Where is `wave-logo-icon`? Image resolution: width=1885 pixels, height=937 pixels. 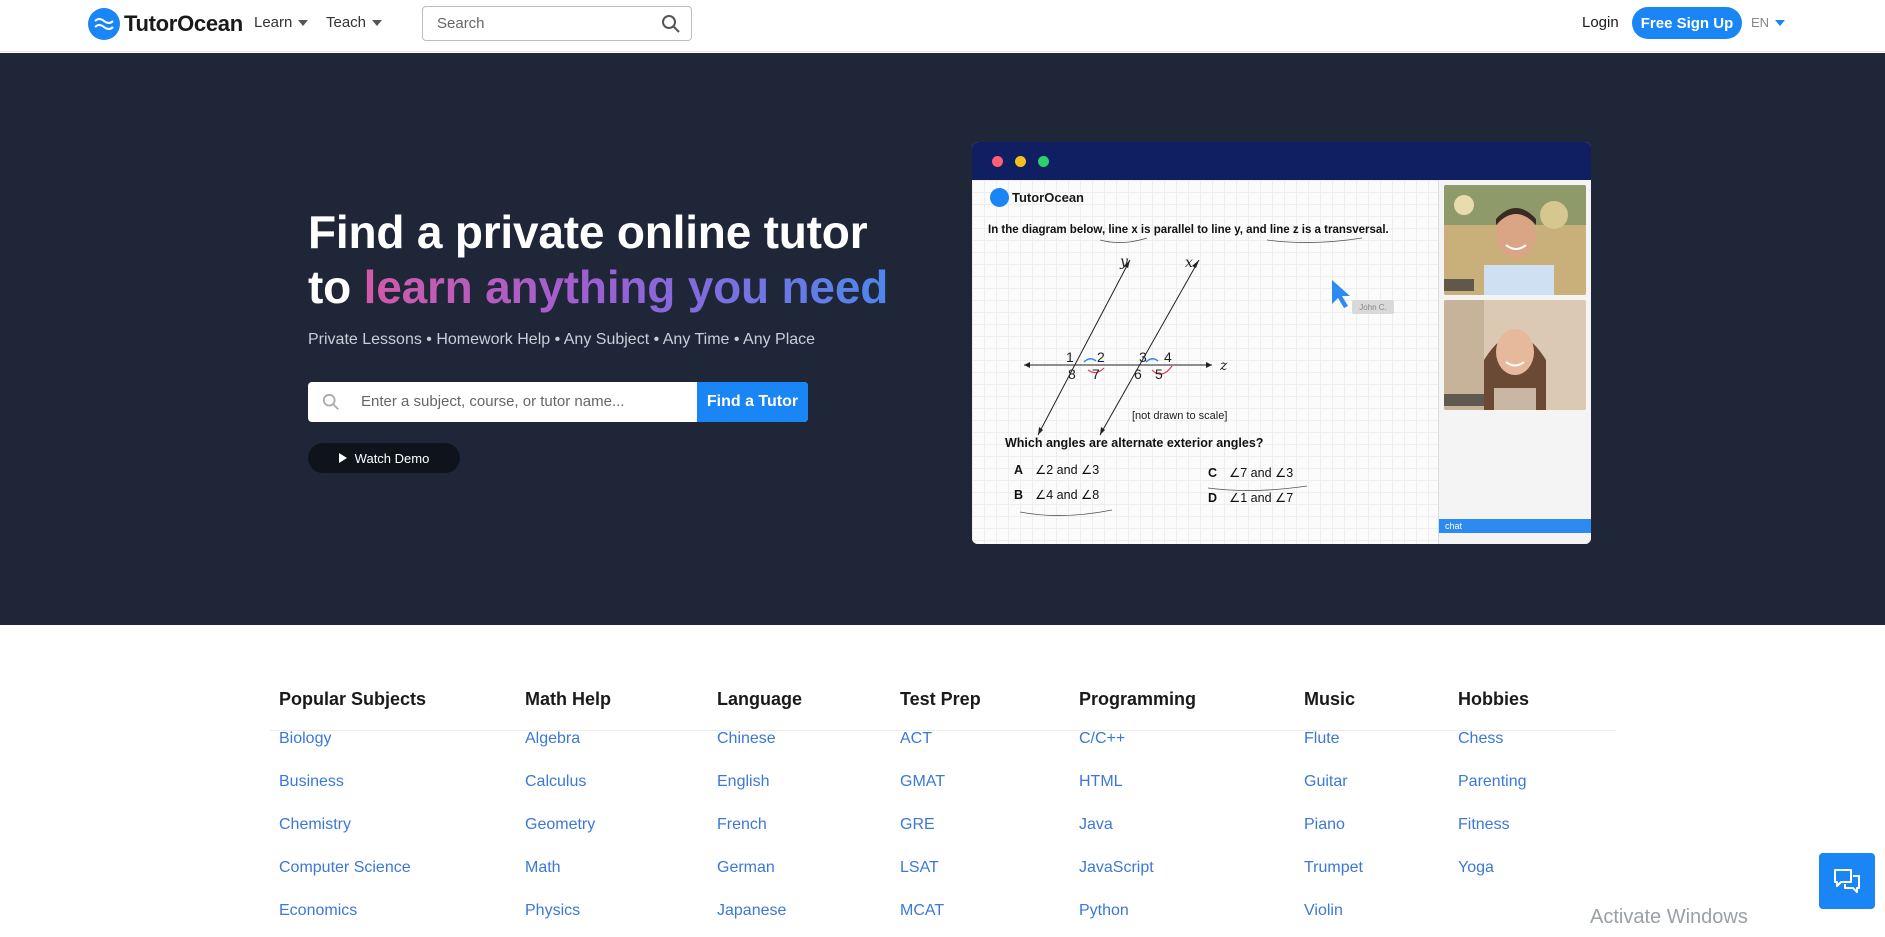 wave-logo-icon is located at coordinates (104, 24).